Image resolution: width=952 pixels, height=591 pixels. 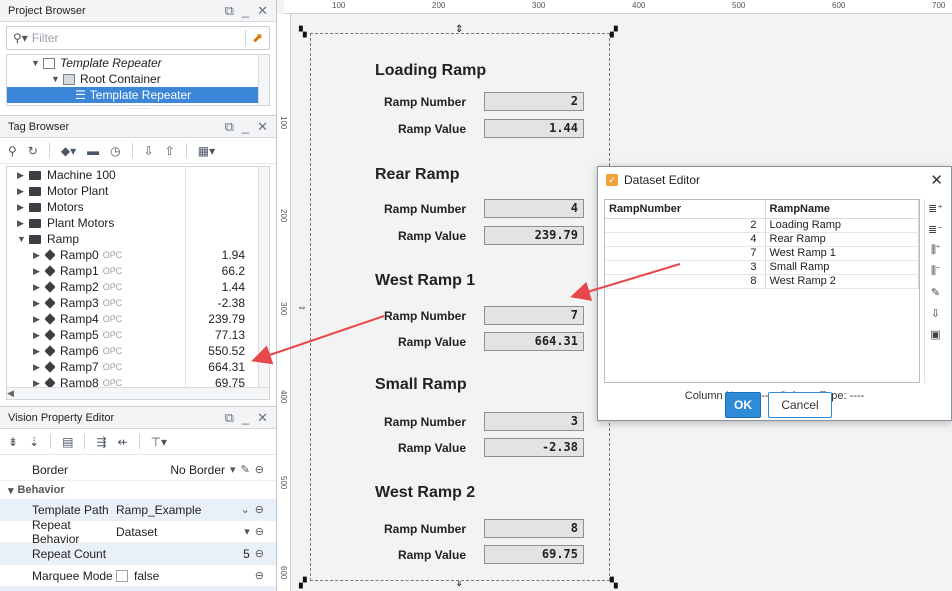 I want to click on tag-row: ▶ Ramp4 OPC 239.79, so click(x=138, y=319).